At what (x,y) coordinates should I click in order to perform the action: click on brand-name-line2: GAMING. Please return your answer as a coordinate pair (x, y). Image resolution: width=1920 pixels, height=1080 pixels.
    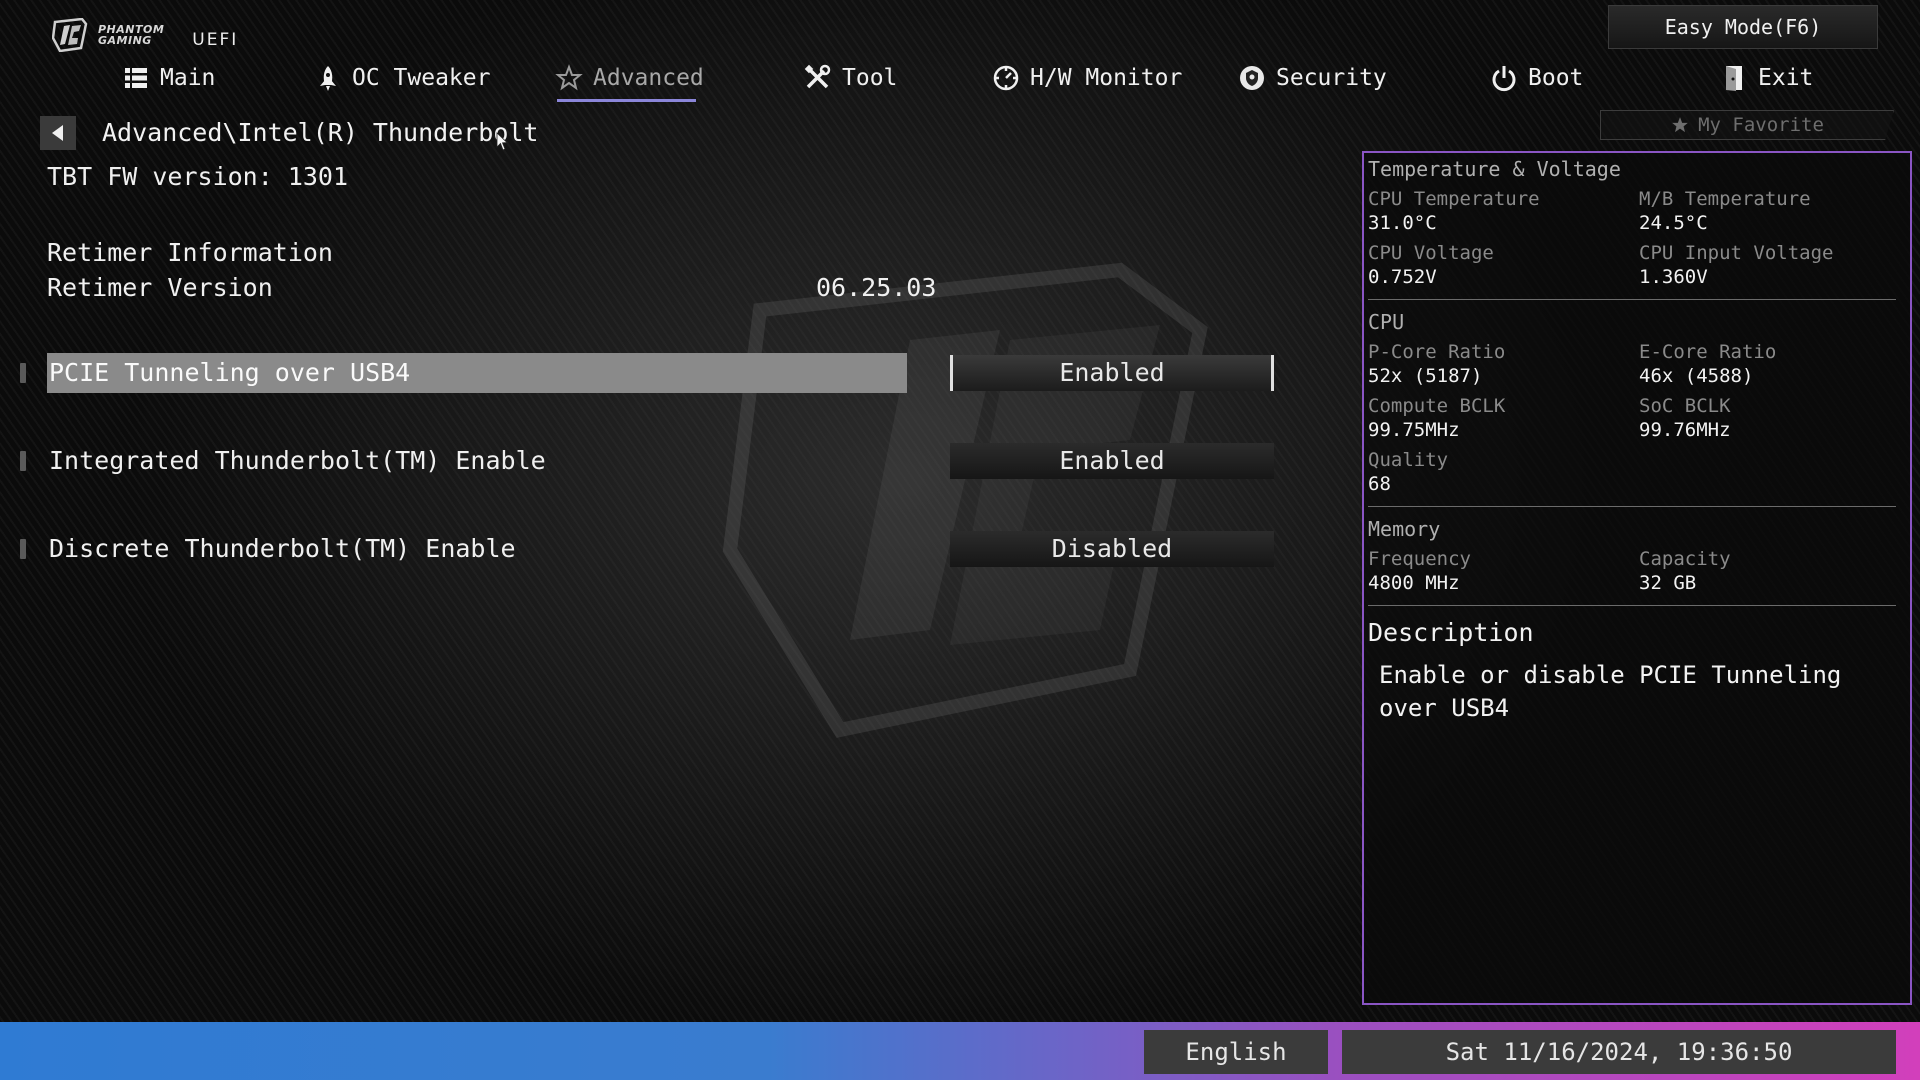
    Looking at the image, I should click on (125, 40).